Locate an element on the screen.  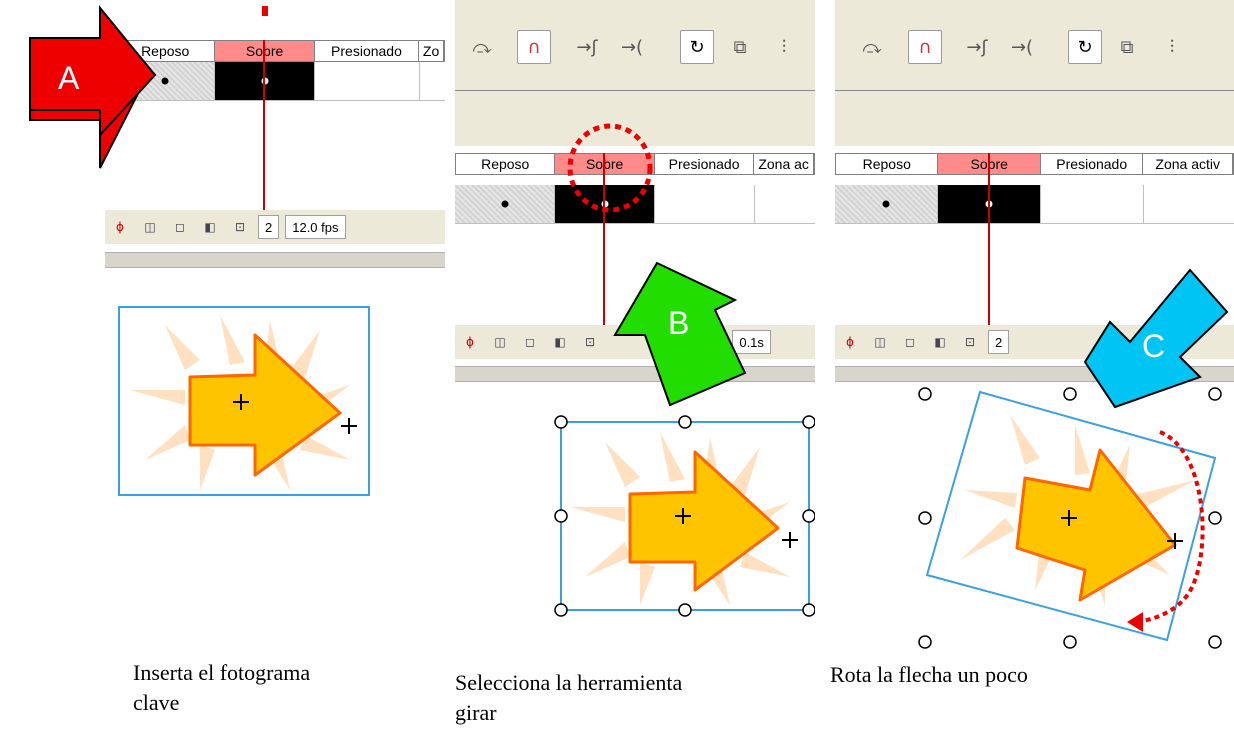
callout-label-a: A is located at coordinates (69, 78).